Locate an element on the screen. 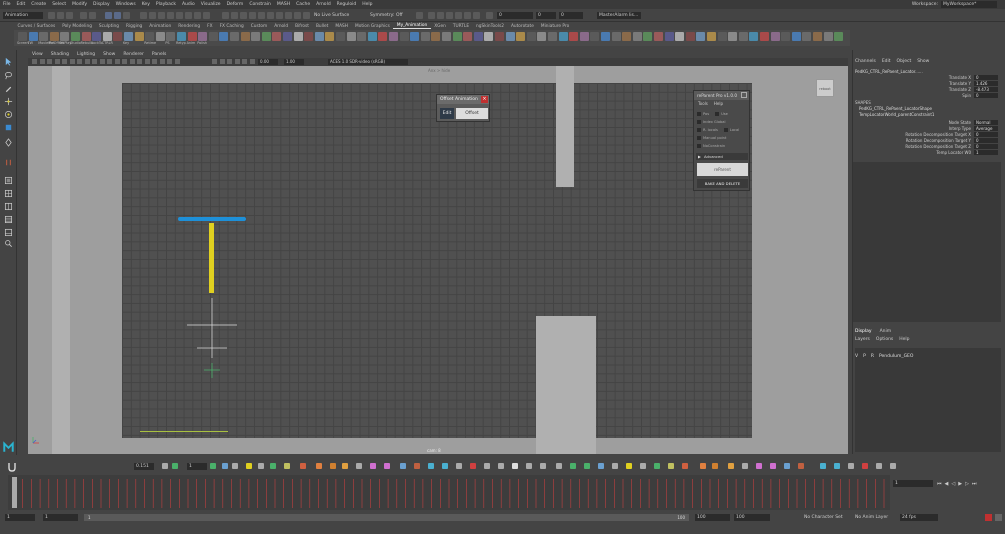 The image size is (1005, 534). step-back-icon: ◀ is located at coordinates (947, 484).